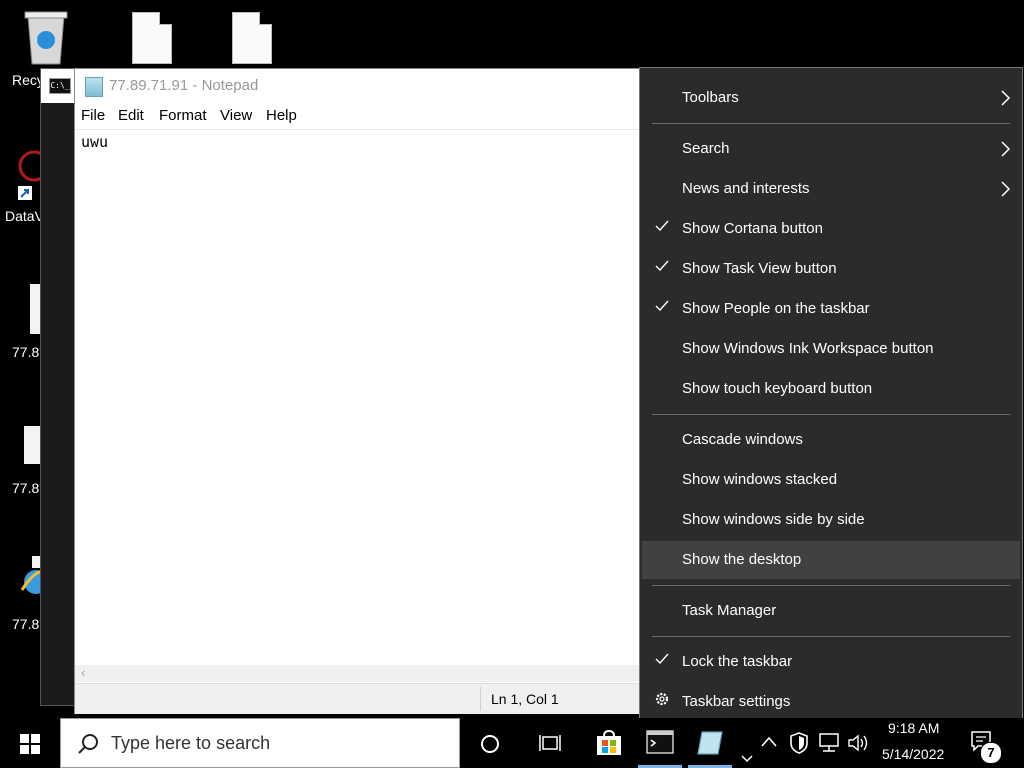  I want to click on menu-bar: File Edit Format View Help, so click(358, 116).